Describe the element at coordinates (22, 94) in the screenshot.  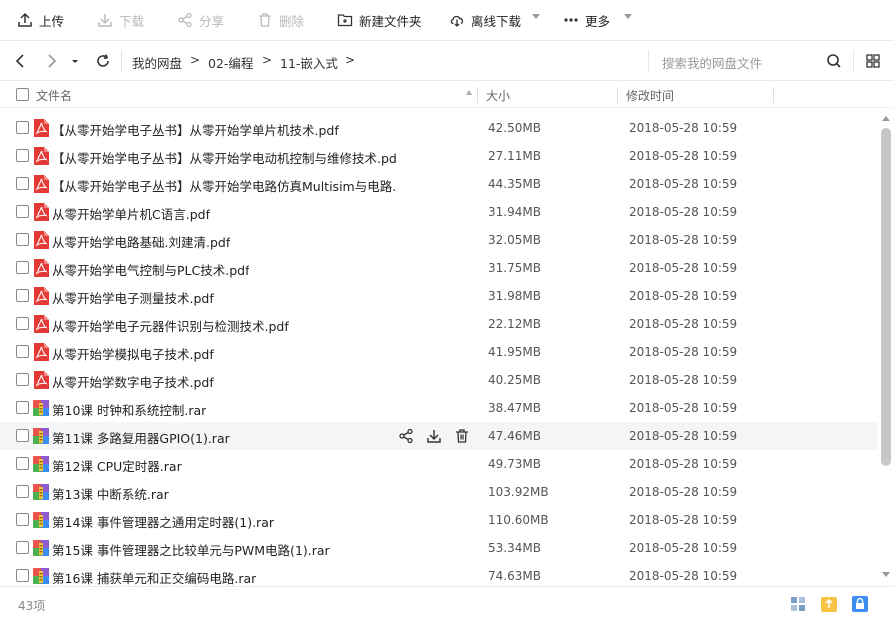
I see `select-all-checkbox` at that location.